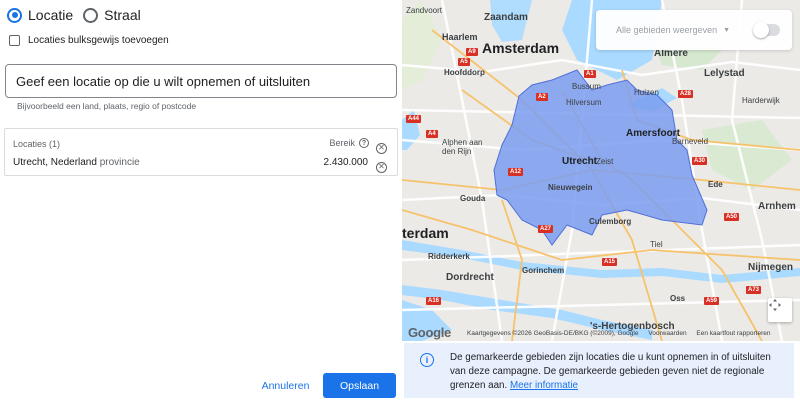 The width and height of the screenshot is (800, 400). What do you see at coordinates (761, 30) in the screenshot?
I see `toggle-knob` at bounding box center [761, 30].